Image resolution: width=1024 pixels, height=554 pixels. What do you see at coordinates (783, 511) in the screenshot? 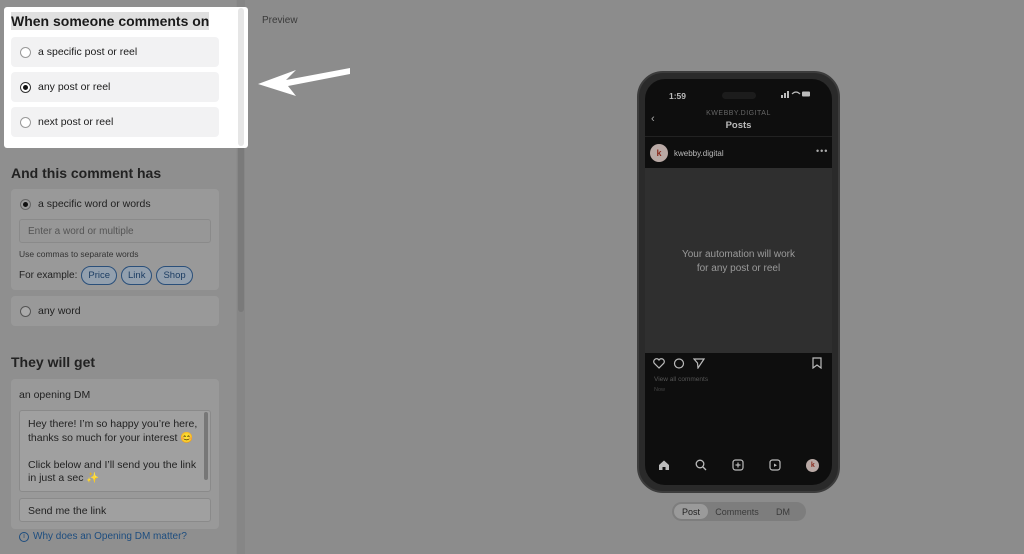
I see `tab-dm: DM` at bounding box center [783, 511].